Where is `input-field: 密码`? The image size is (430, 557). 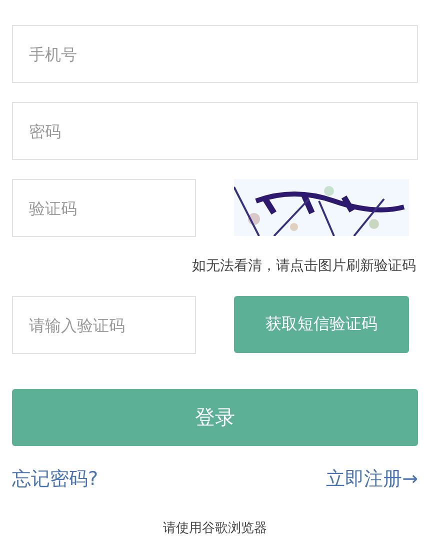 input-field: 密码 is located at coordinates (215, 131).